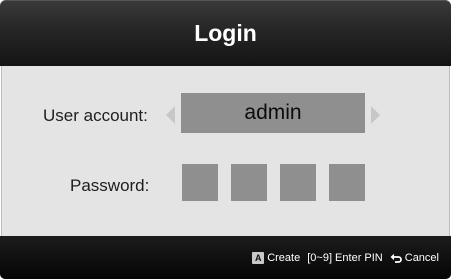 This screenshot has height=279, width=451. I want to click on password-label: Password:, so click(110, 185).